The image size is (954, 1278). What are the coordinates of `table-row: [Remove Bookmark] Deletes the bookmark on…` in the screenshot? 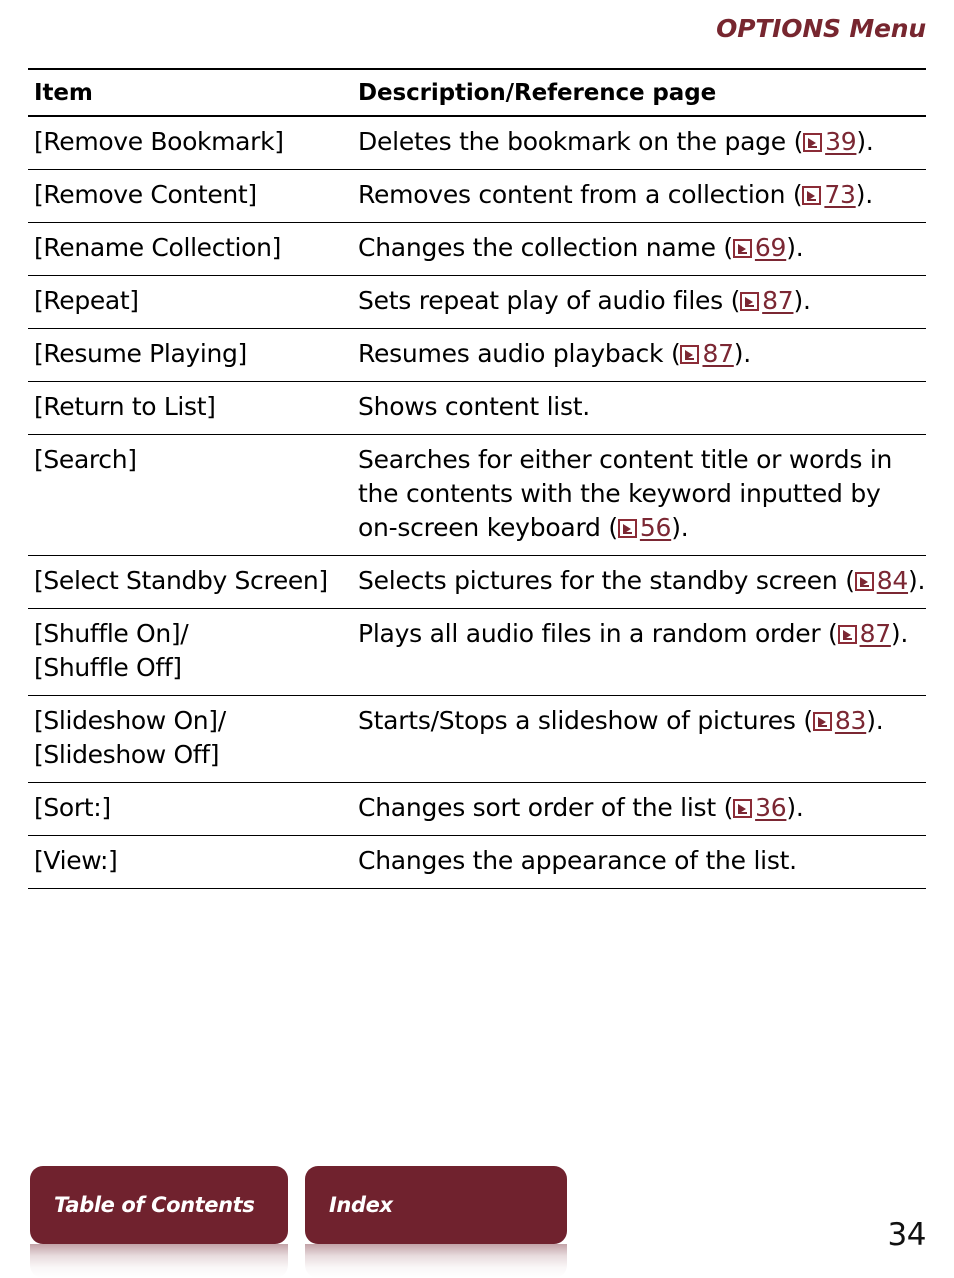 It's located at (477, 143).